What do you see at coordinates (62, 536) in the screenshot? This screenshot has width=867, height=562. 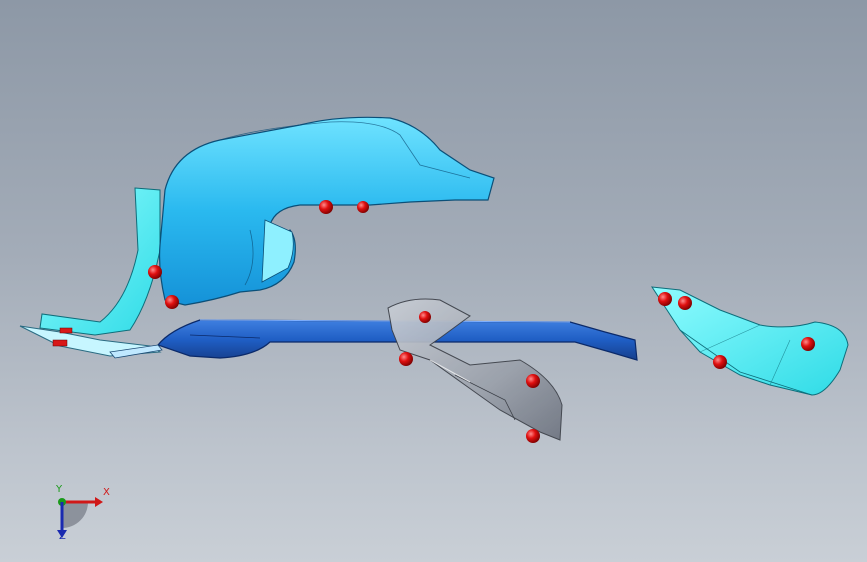 I see `z-axis-label: Z` at bounding box center [62, 536].